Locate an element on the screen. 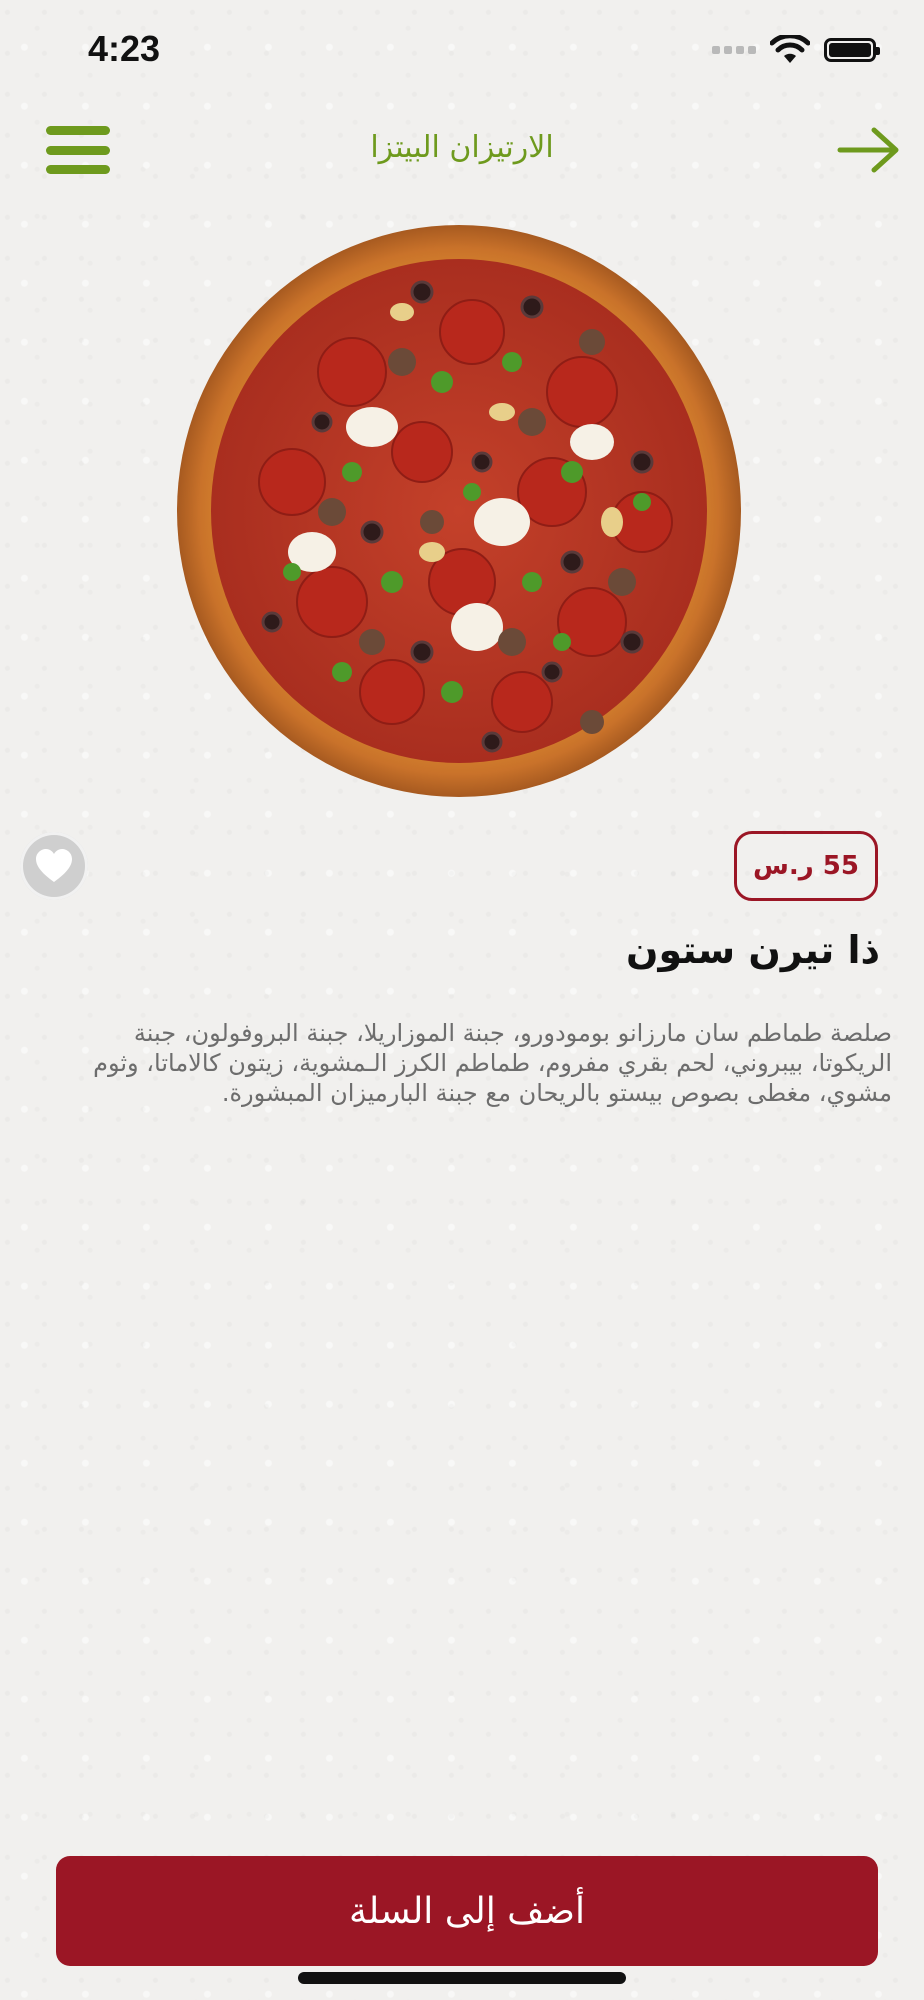  favorite-button is located at coordinates (54, 866).